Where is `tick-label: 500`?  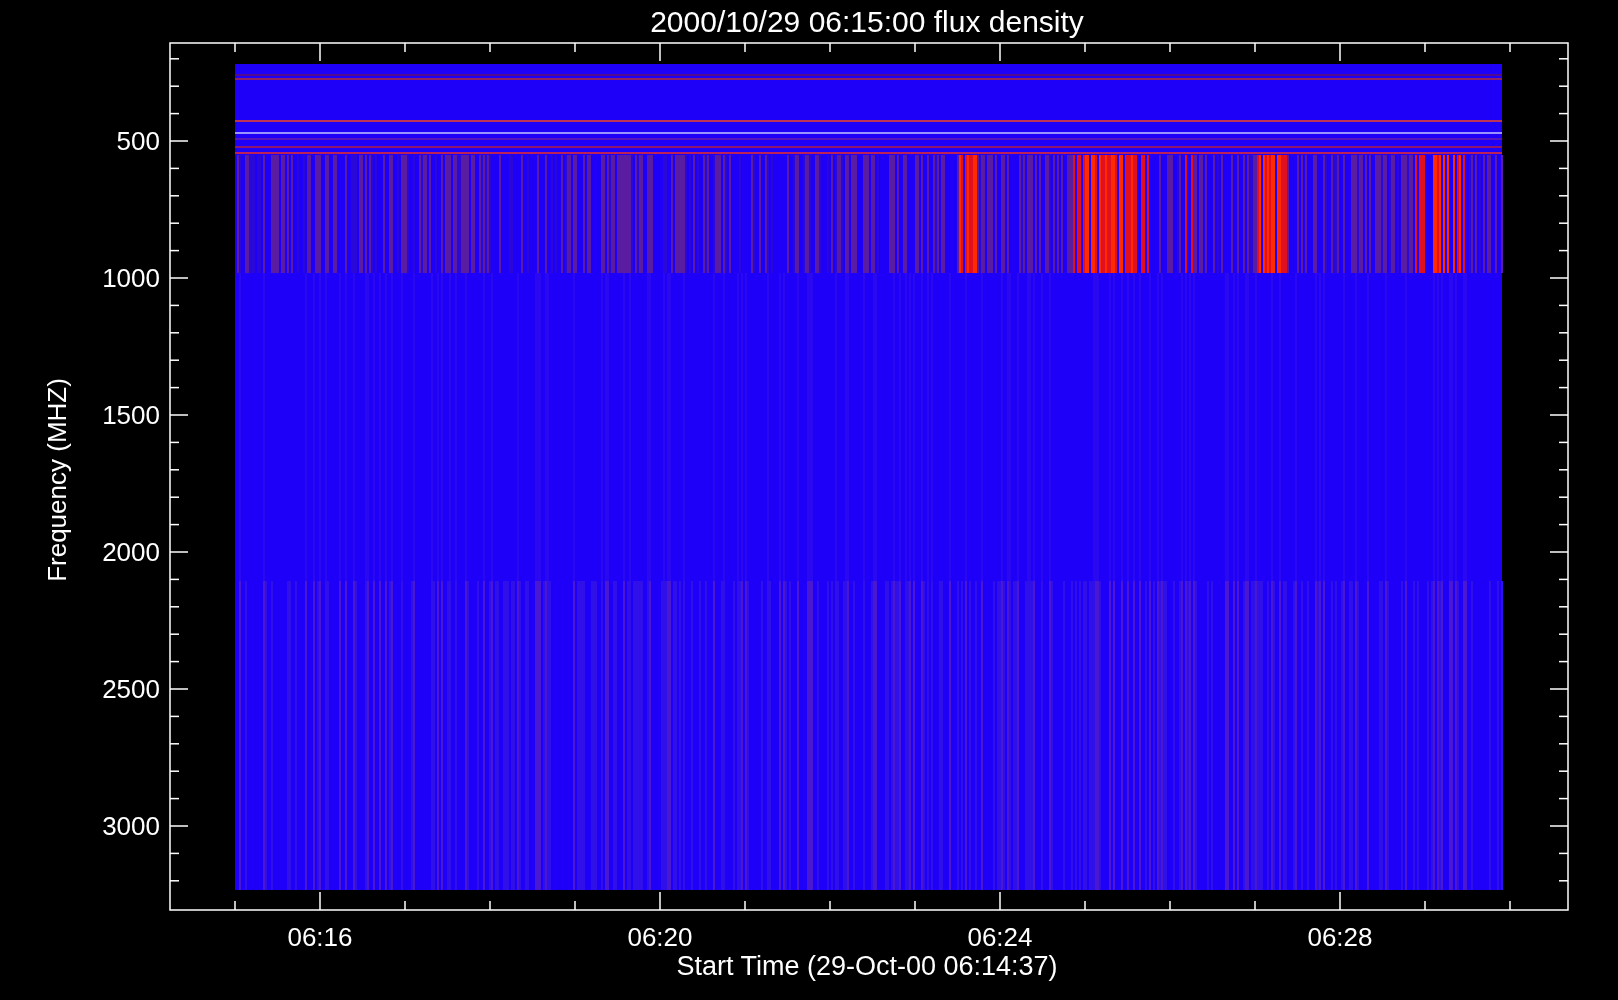
tick-label: 500 is located at coordinates (138, 141).